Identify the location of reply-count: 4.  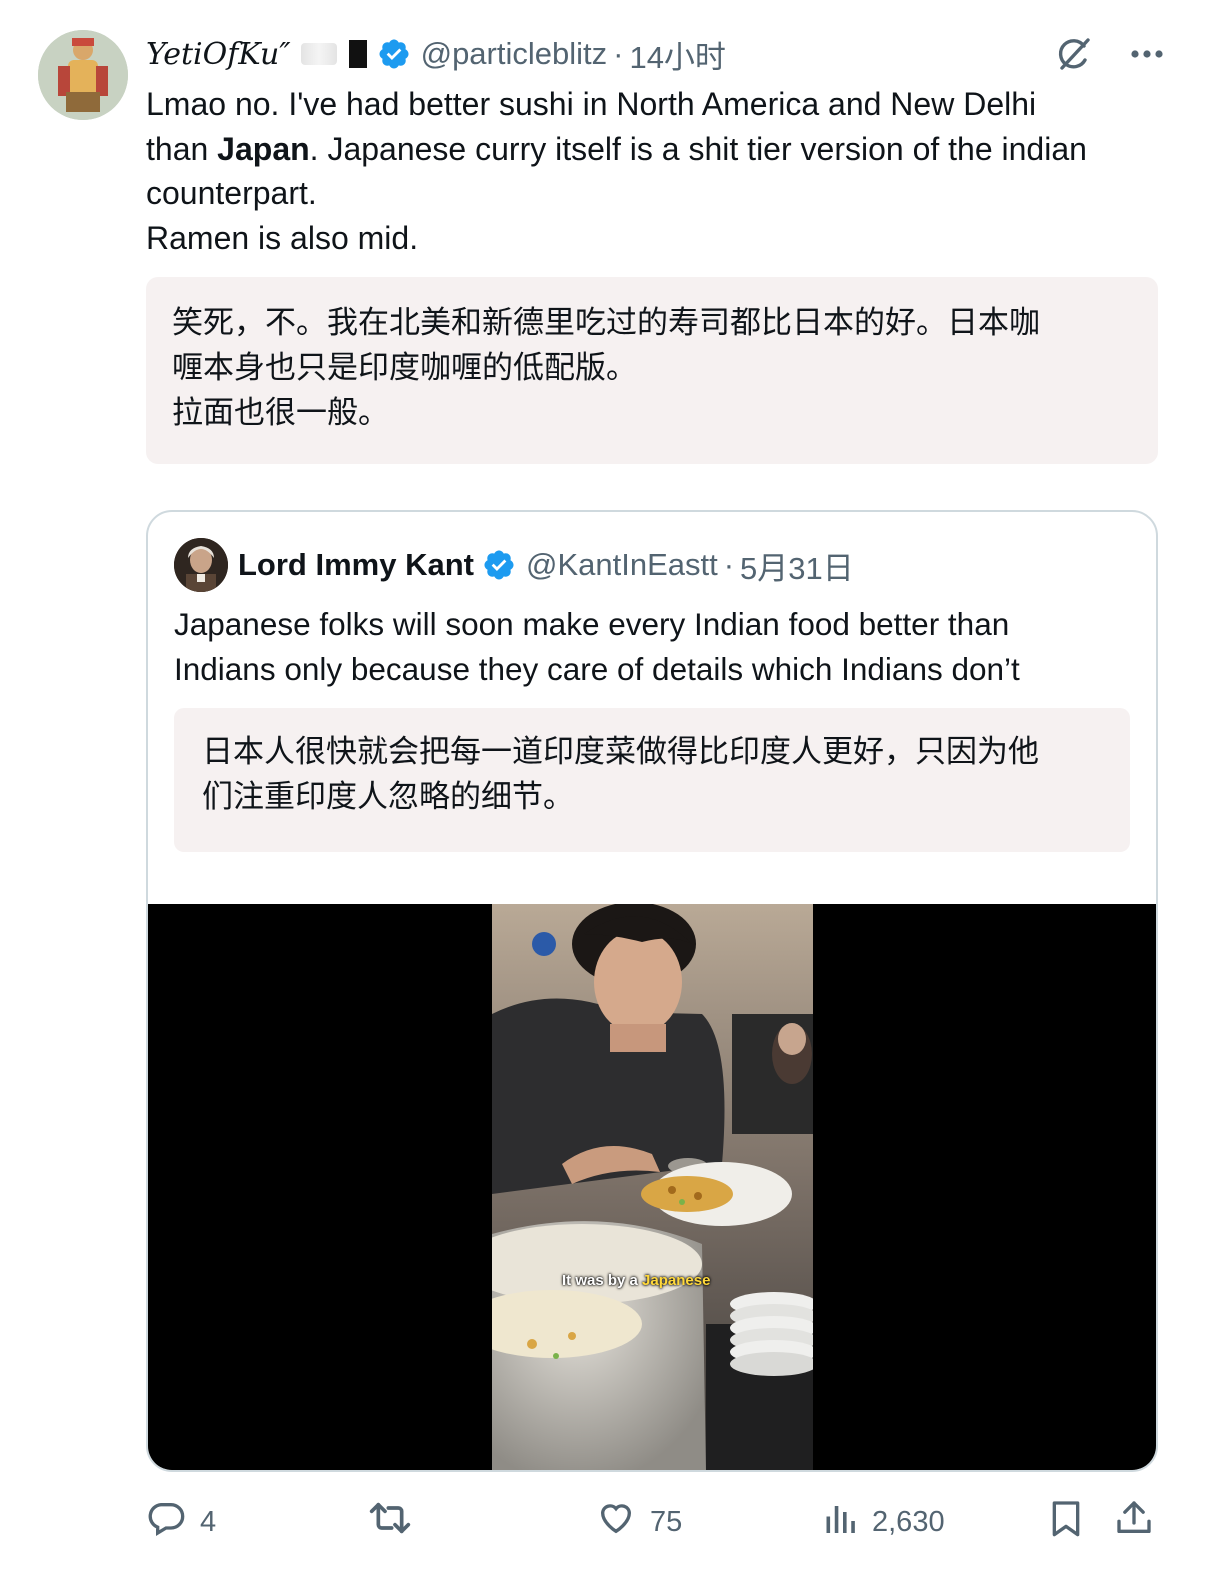
(208, 1521).